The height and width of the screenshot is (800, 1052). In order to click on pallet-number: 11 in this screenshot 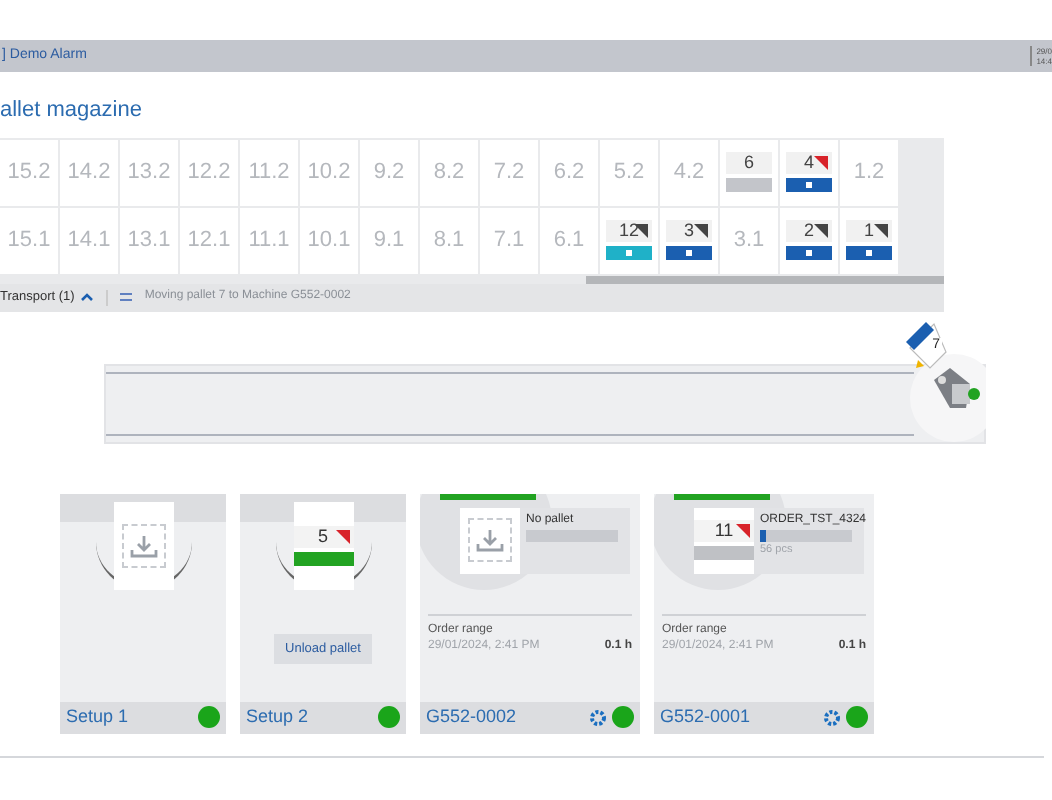, I will do `click(724, 531)`.